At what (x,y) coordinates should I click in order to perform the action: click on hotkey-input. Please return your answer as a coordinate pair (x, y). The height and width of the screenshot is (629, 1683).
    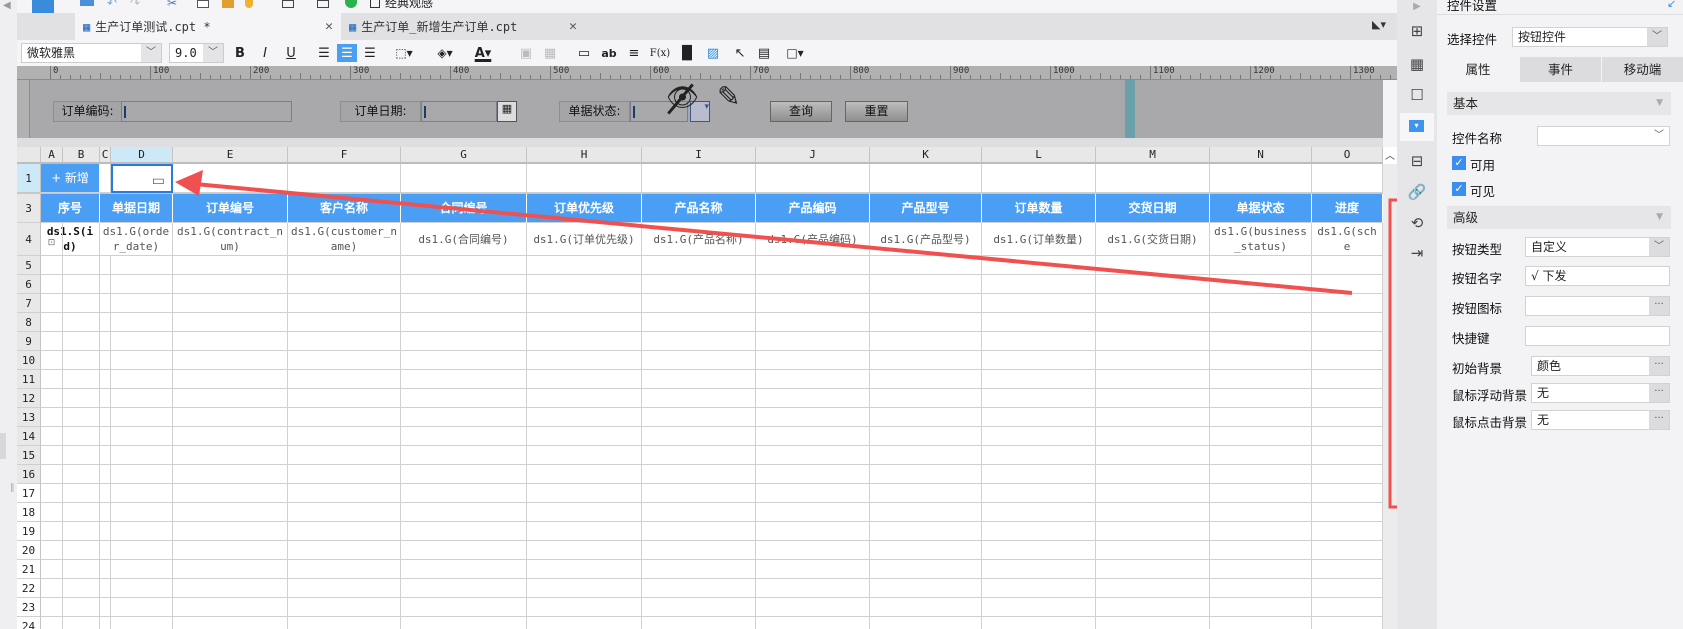
    Looking at the image, I should click on (1597, 336).